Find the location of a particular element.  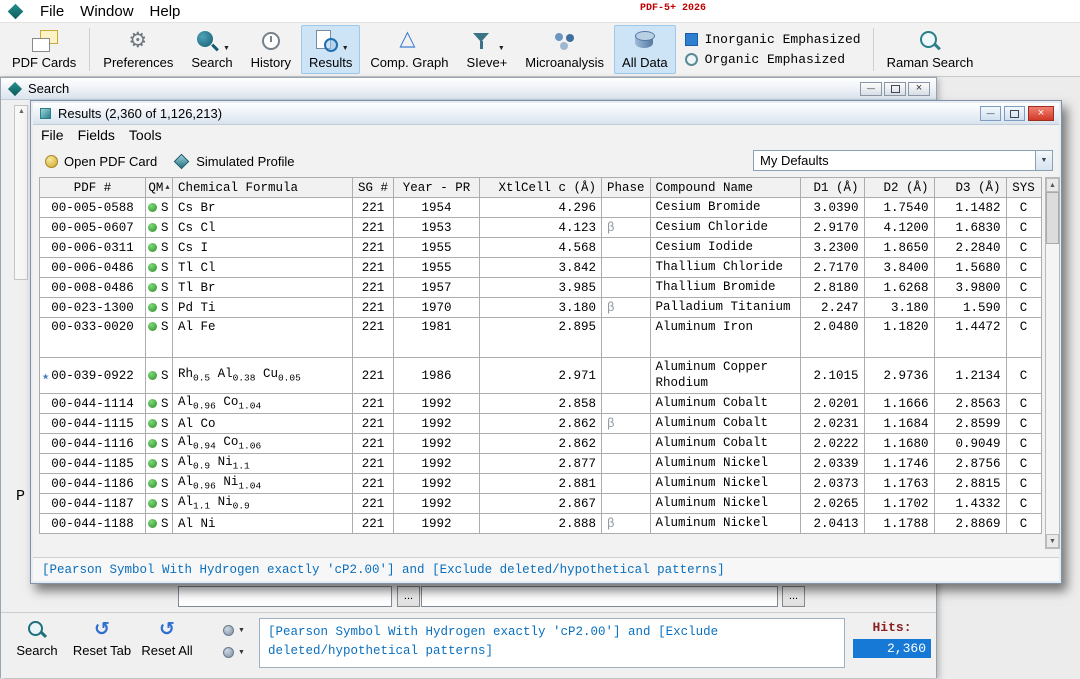

toolbar-item-preferences: Preferences is located at coordinates (138, 49).